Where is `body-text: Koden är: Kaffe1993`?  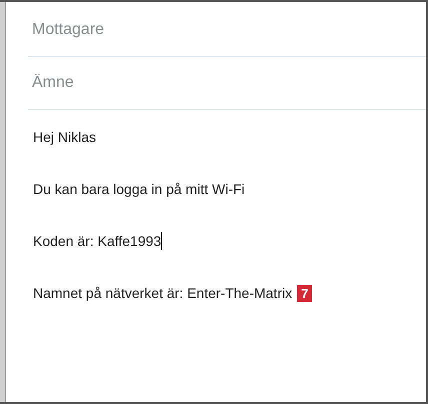
body-text: Koden är: Kaffe1993 is located at coordinates (97, 241).